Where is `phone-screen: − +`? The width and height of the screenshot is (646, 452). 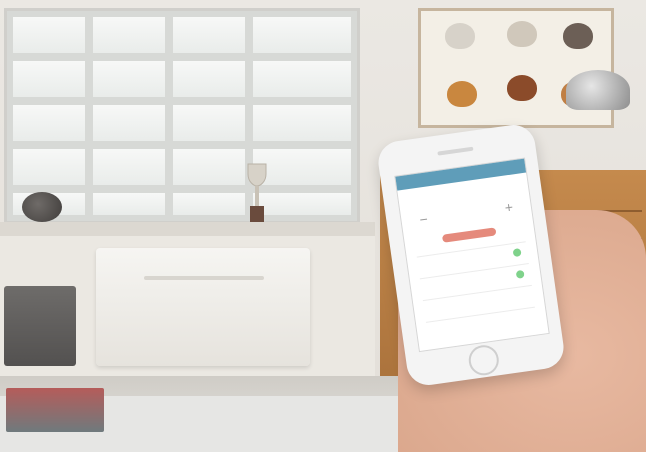
phone-screen: − + is located at coordinates (472, 255).